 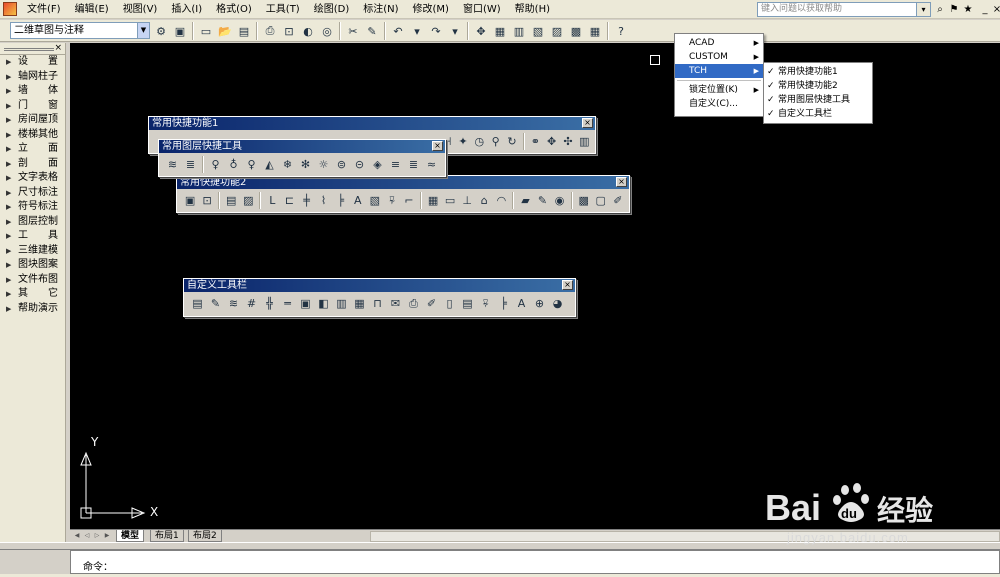 What do you see at coordinates (32, 149) in the screenshot?
I see `left-item-elevation: ▶ 立 面` at bounding box center [32, 149].